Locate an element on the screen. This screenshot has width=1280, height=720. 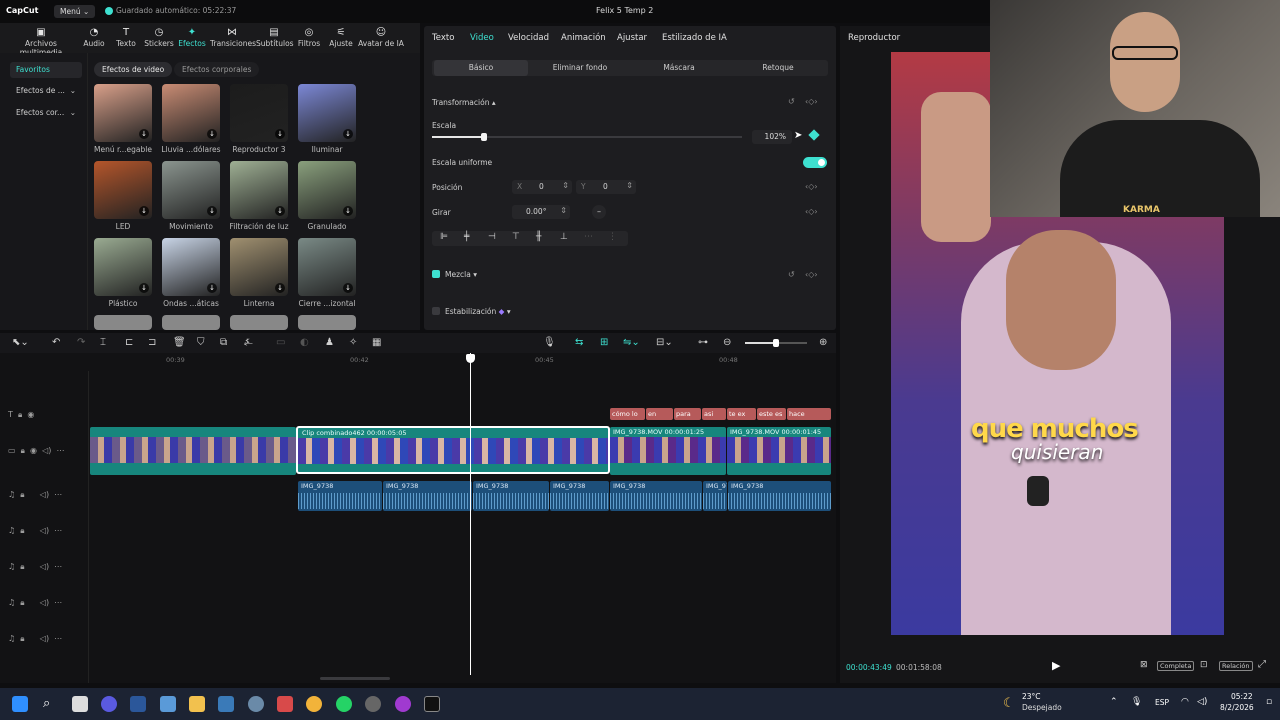
ratio-button: Relación is located at coordinates (1236, 666).